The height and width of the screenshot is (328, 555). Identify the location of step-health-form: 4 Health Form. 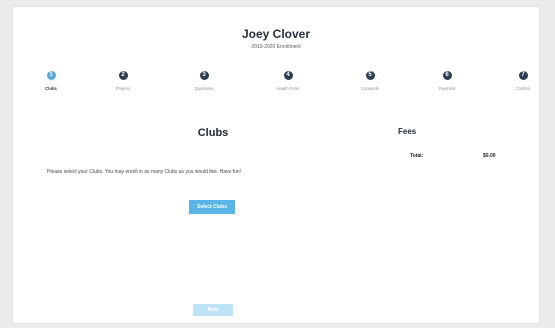
(288, 81).